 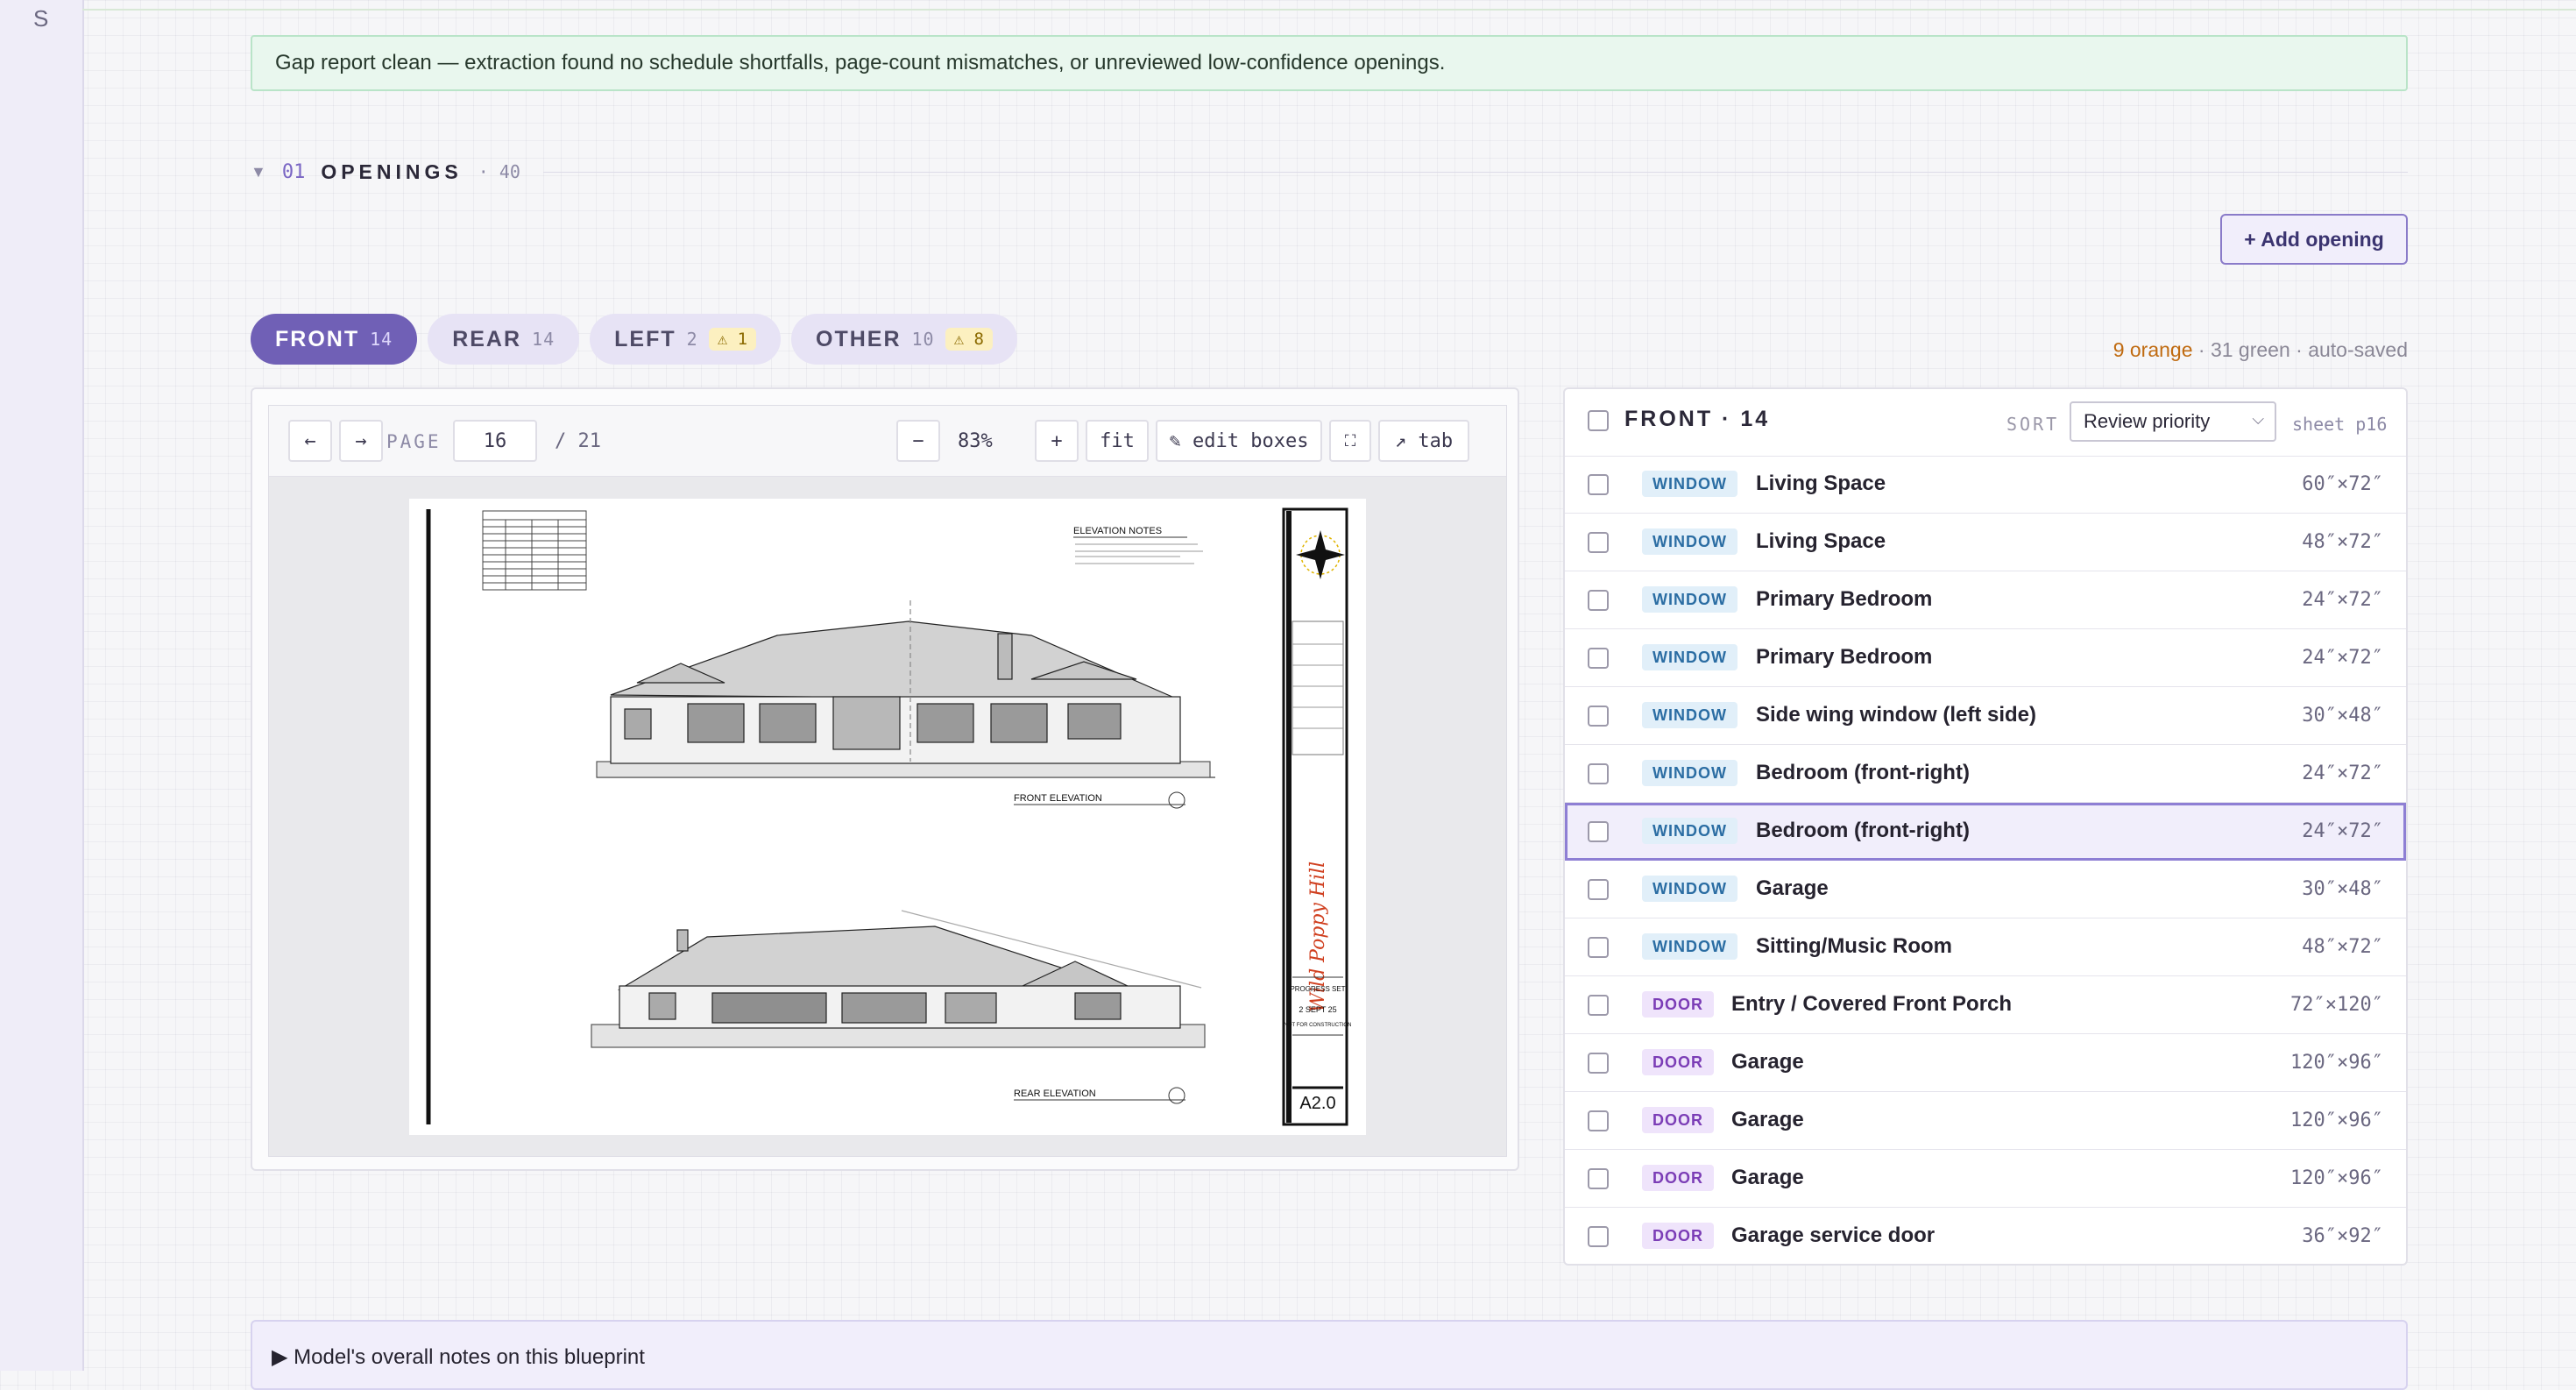 I want to click on opening-dimensions: 60″×72″, so click(x=2342, y=484).